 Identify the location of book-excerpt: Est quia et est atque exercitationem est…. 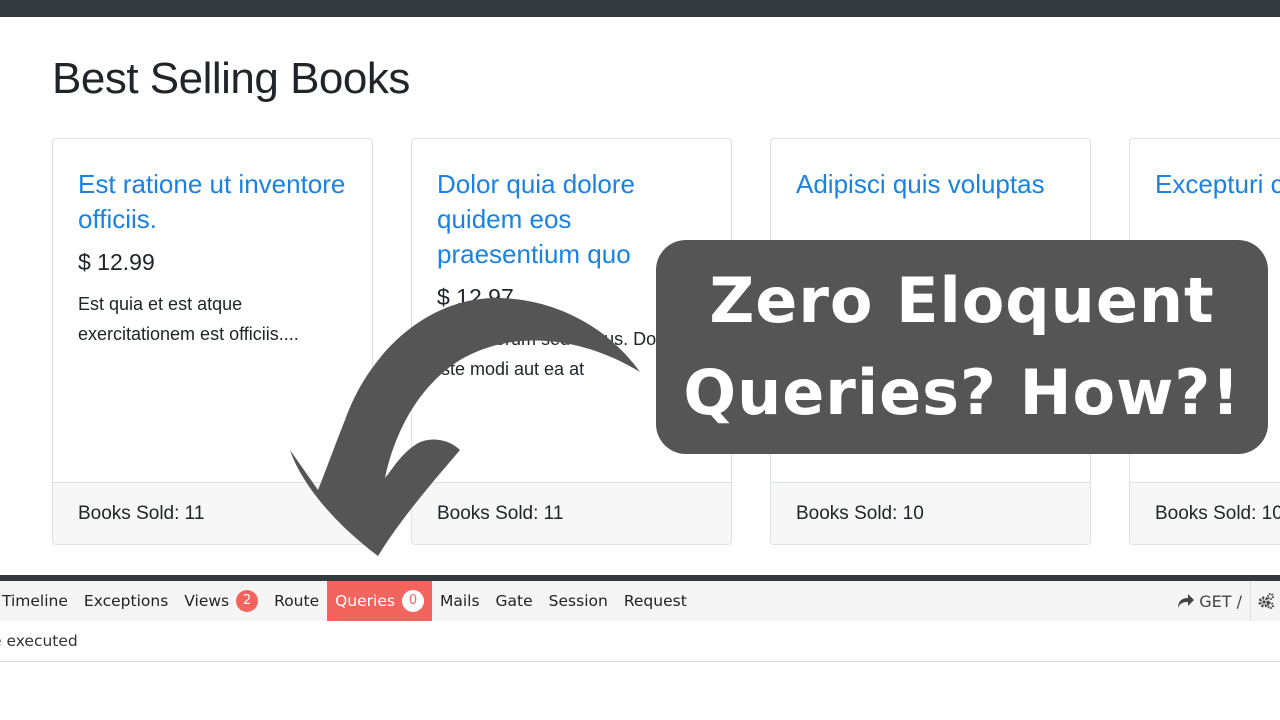
(188, 319).